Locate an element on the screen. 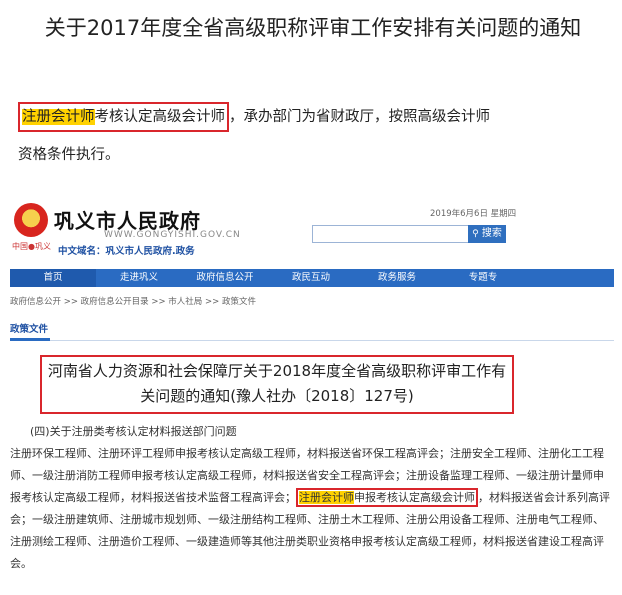  main-nav: 首页 走进巩义 政府信息公开 政民互动 政务服务 专题专 is located at coordinates (312, 278).